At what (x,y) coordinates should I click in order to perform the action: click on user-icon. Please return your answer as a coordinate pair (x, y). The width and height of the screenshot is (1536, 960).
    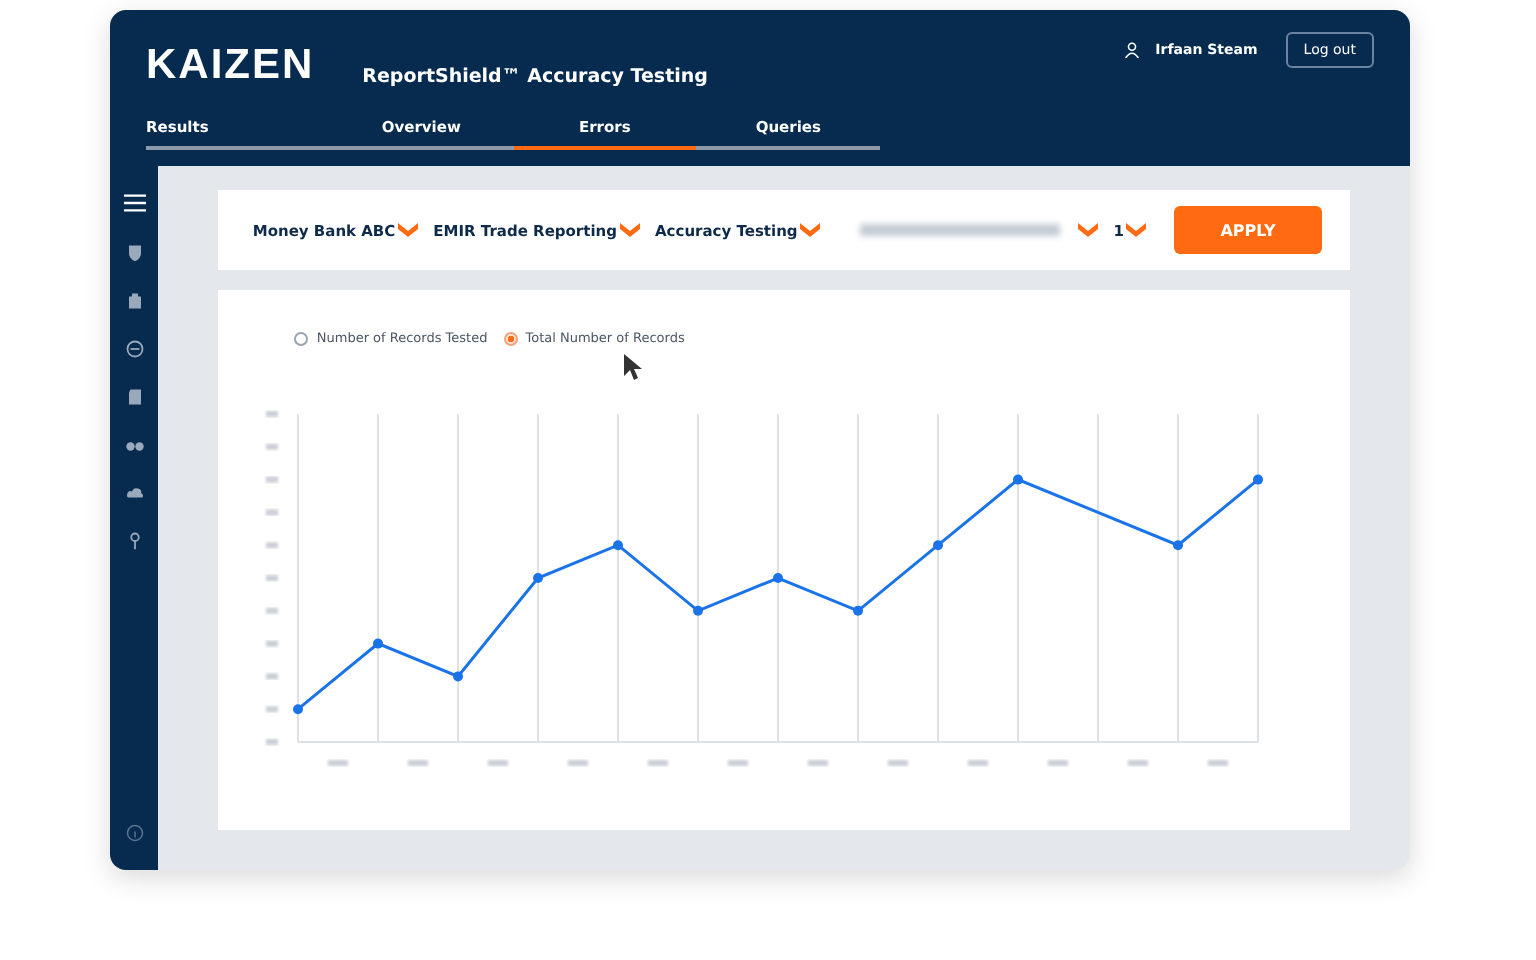
    Looking at the image, I should click on (1131, 50).